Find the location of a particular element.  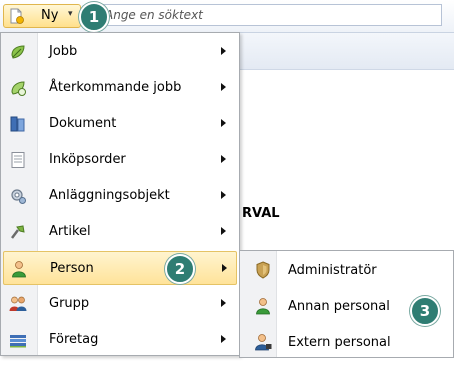

search-box is located at coordinates (267, 15).